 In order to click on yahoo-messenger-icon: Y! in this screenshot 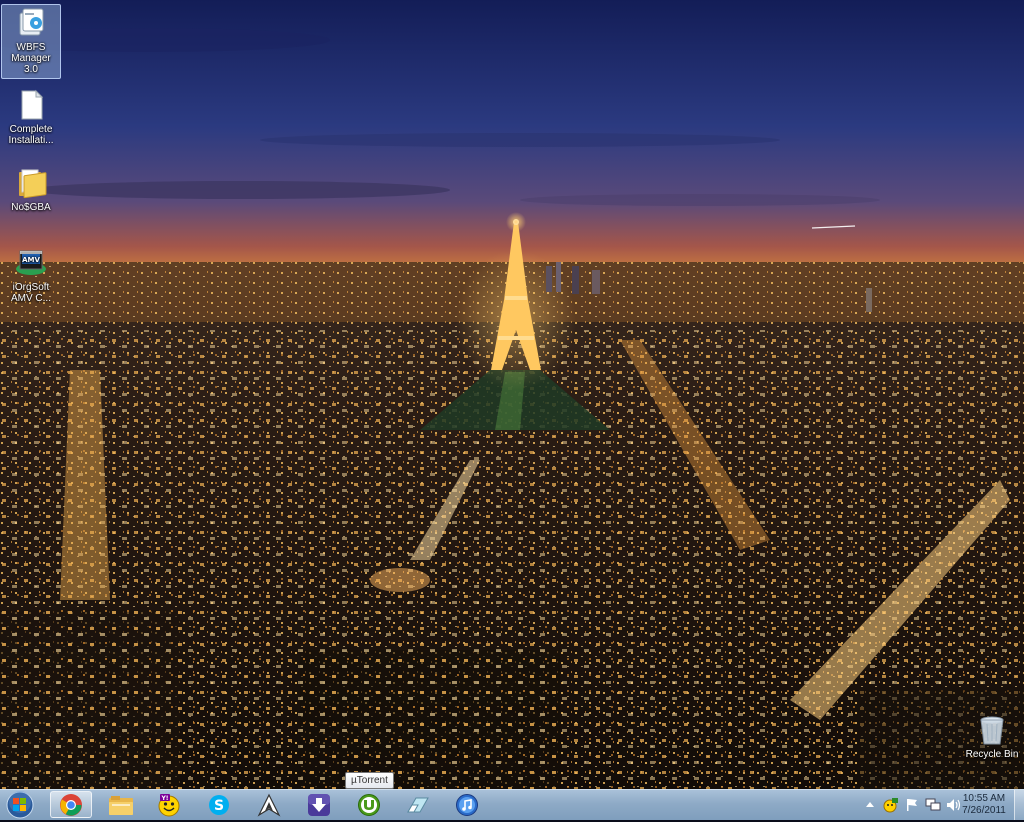, I will do `click(169, 804)`.